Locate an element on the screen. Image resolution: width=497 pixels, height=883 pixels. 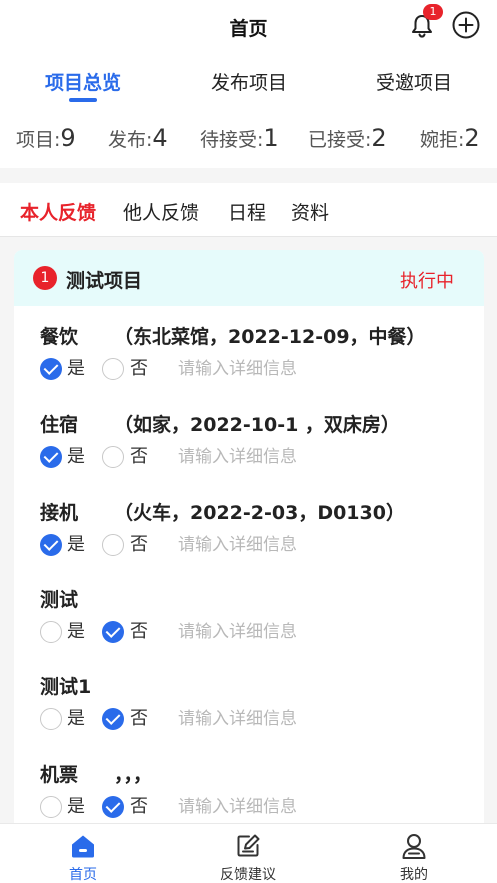
stat-label: 项目: is located at coordinates (38, 140).